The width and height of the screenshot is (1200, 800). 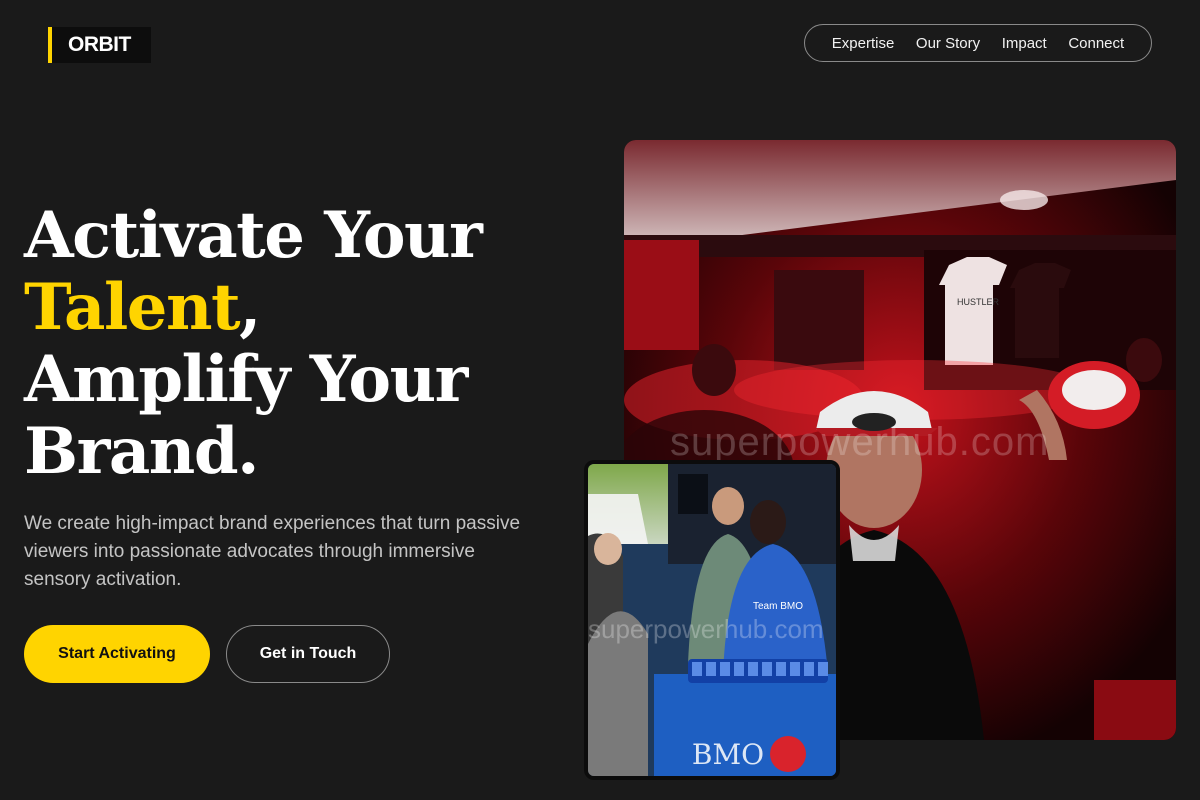 What do you see at coordinates (117, 654) in the screenshot?
I see `start-activating-button: Start Activating` at bounding box center [117, 654].